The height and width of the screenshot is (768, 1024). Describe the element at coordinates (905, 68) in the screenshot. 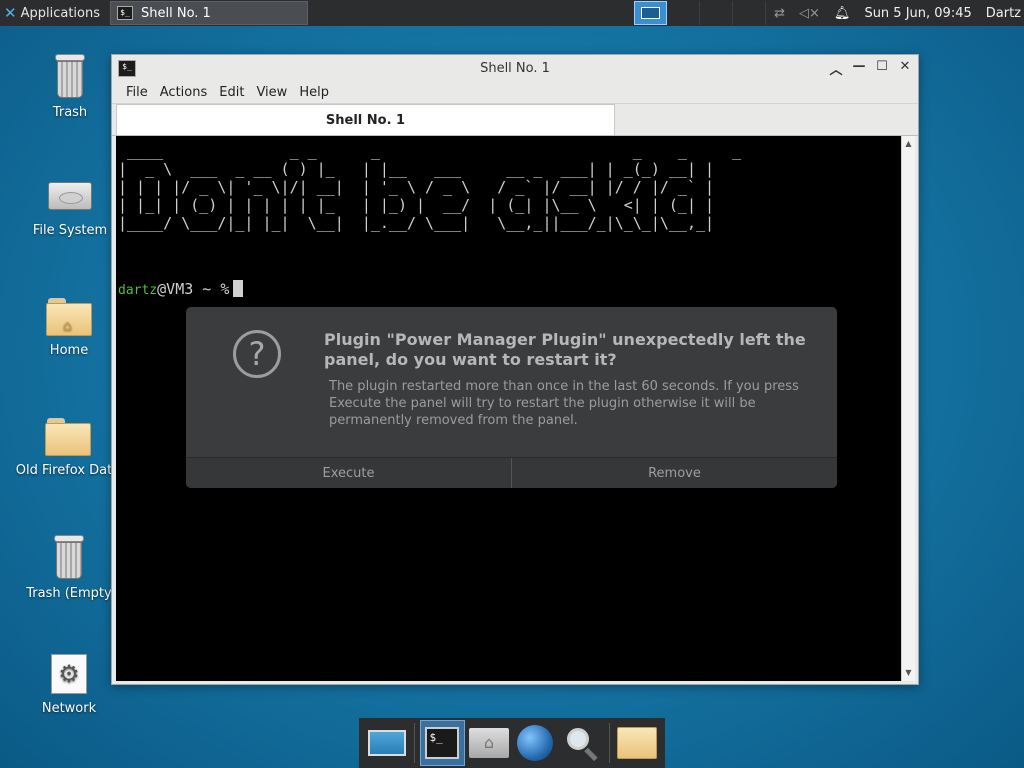

I see `close-icon: ✕` at that location.